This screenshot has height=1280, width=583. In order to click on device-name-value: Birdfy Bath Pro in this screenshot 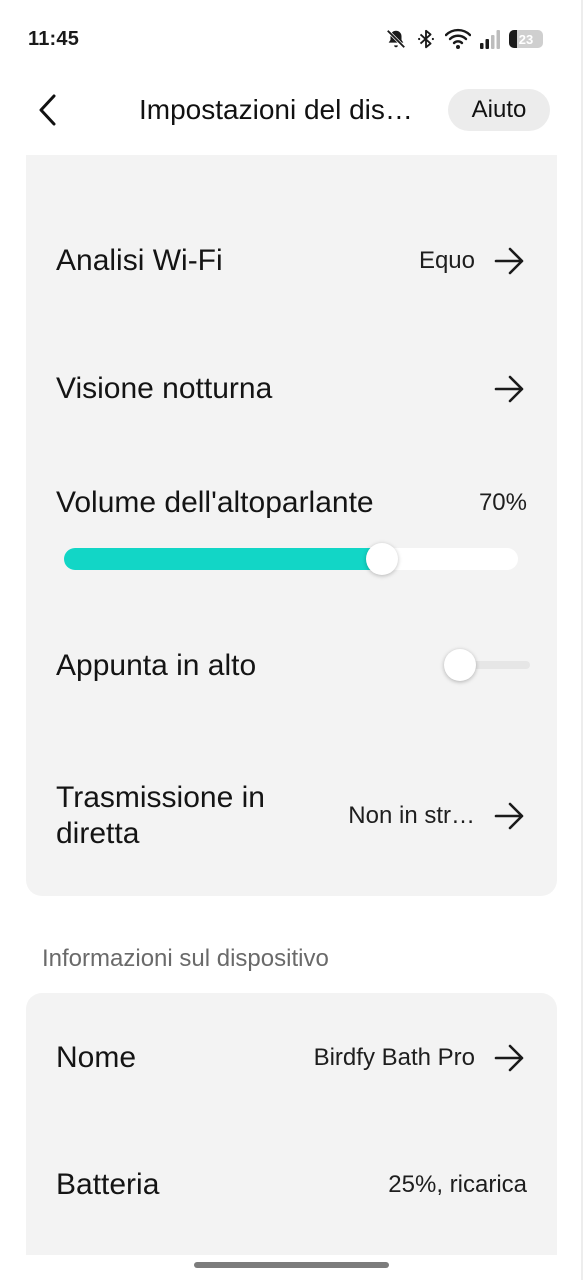, I will do `click(394, 1057)`.